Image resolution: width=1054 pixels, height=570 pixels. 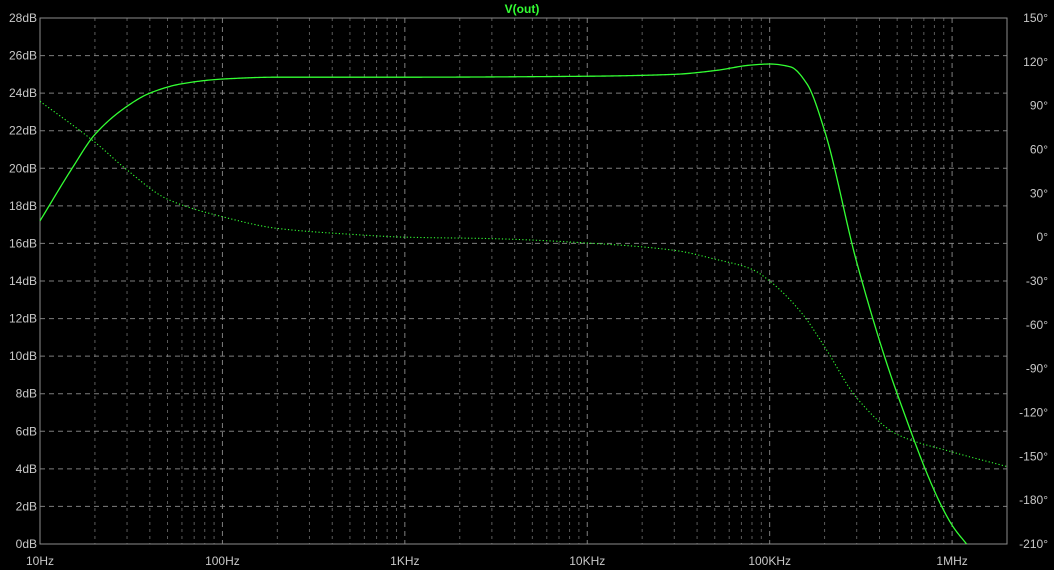 I want to click on x-tick-label: 100KHz, so click(x=769, y=561).